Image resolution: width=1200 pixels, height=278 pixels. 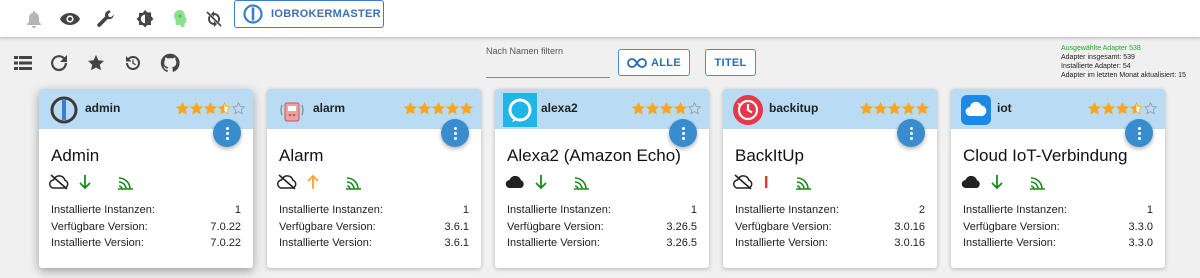 I want to click on refresh-icon, so click(x=59, y=63).